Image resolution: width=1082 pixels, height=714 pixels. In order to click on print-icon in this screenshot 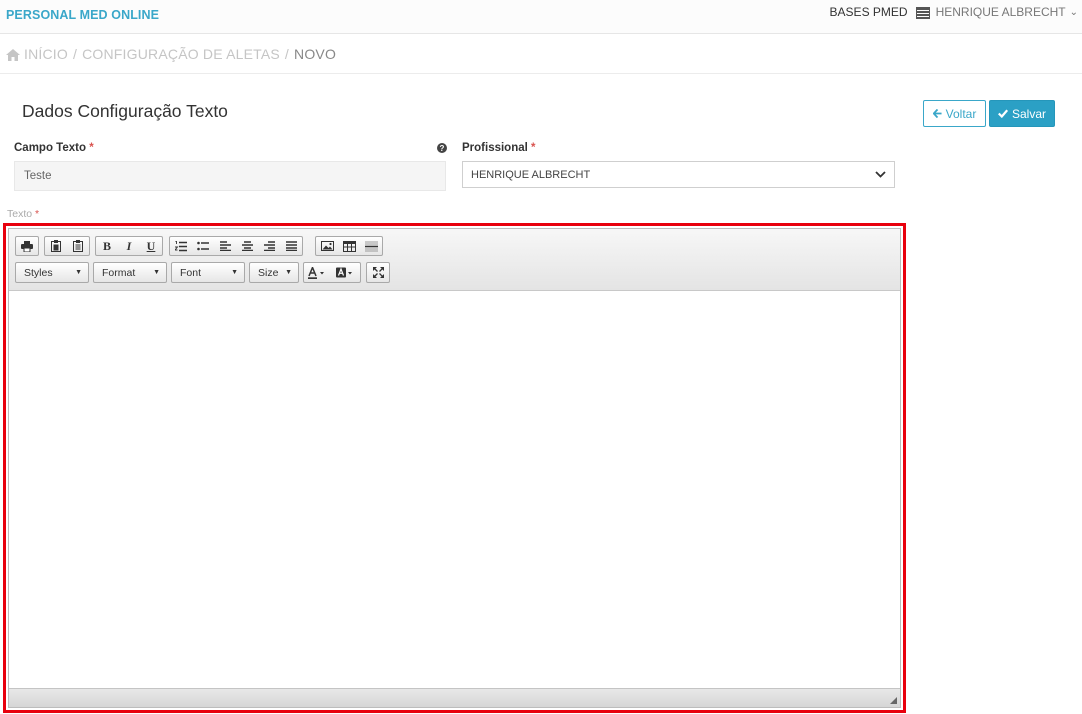, I will do `click(27, 246)`.